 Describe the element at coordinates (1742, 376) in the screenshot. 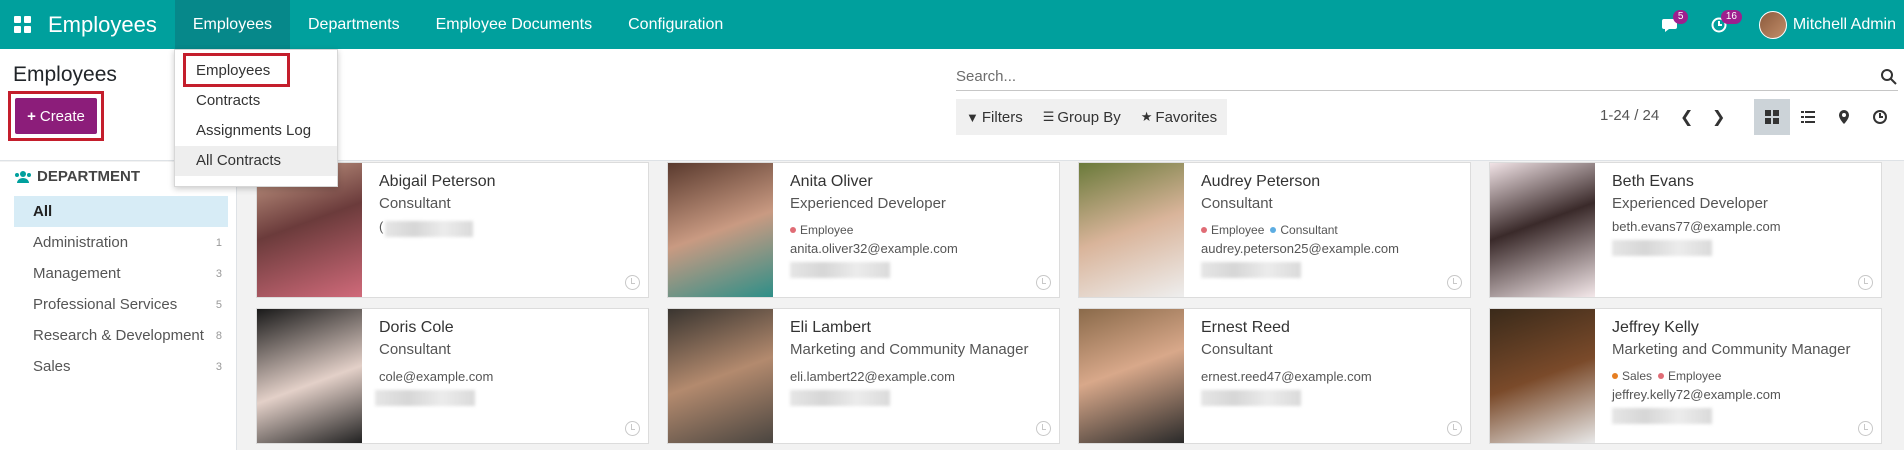

I see `employee-tags: Sales Employee` at that location.